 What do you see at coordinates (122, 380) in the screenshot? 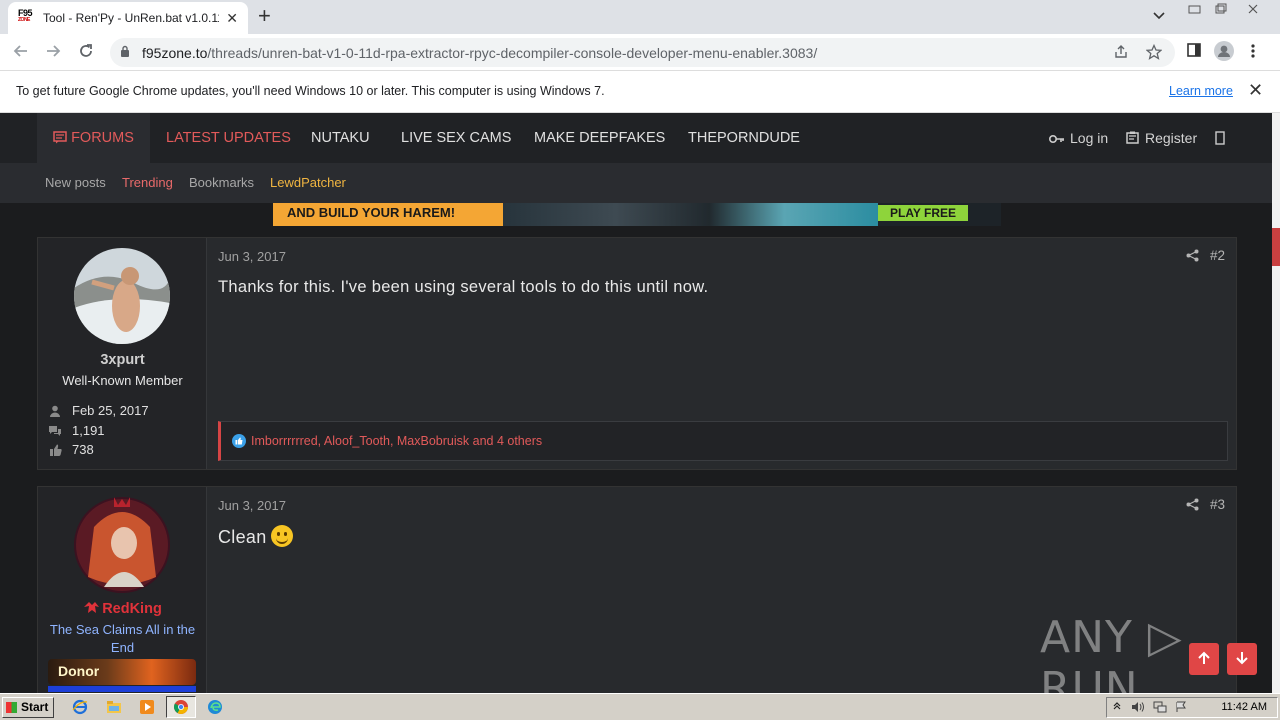
I see `post-user-title: Well-Known Member` at bounding box center [122, 380].